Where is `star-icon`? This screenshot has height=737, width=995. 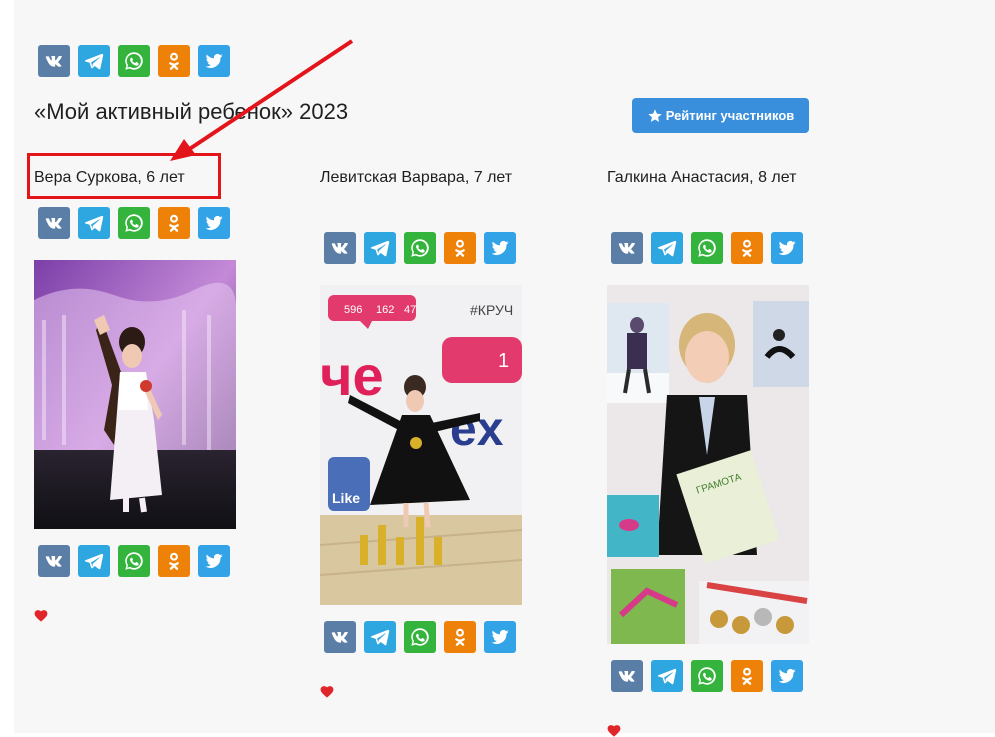
star-icon is located at coordinates (655, 115).